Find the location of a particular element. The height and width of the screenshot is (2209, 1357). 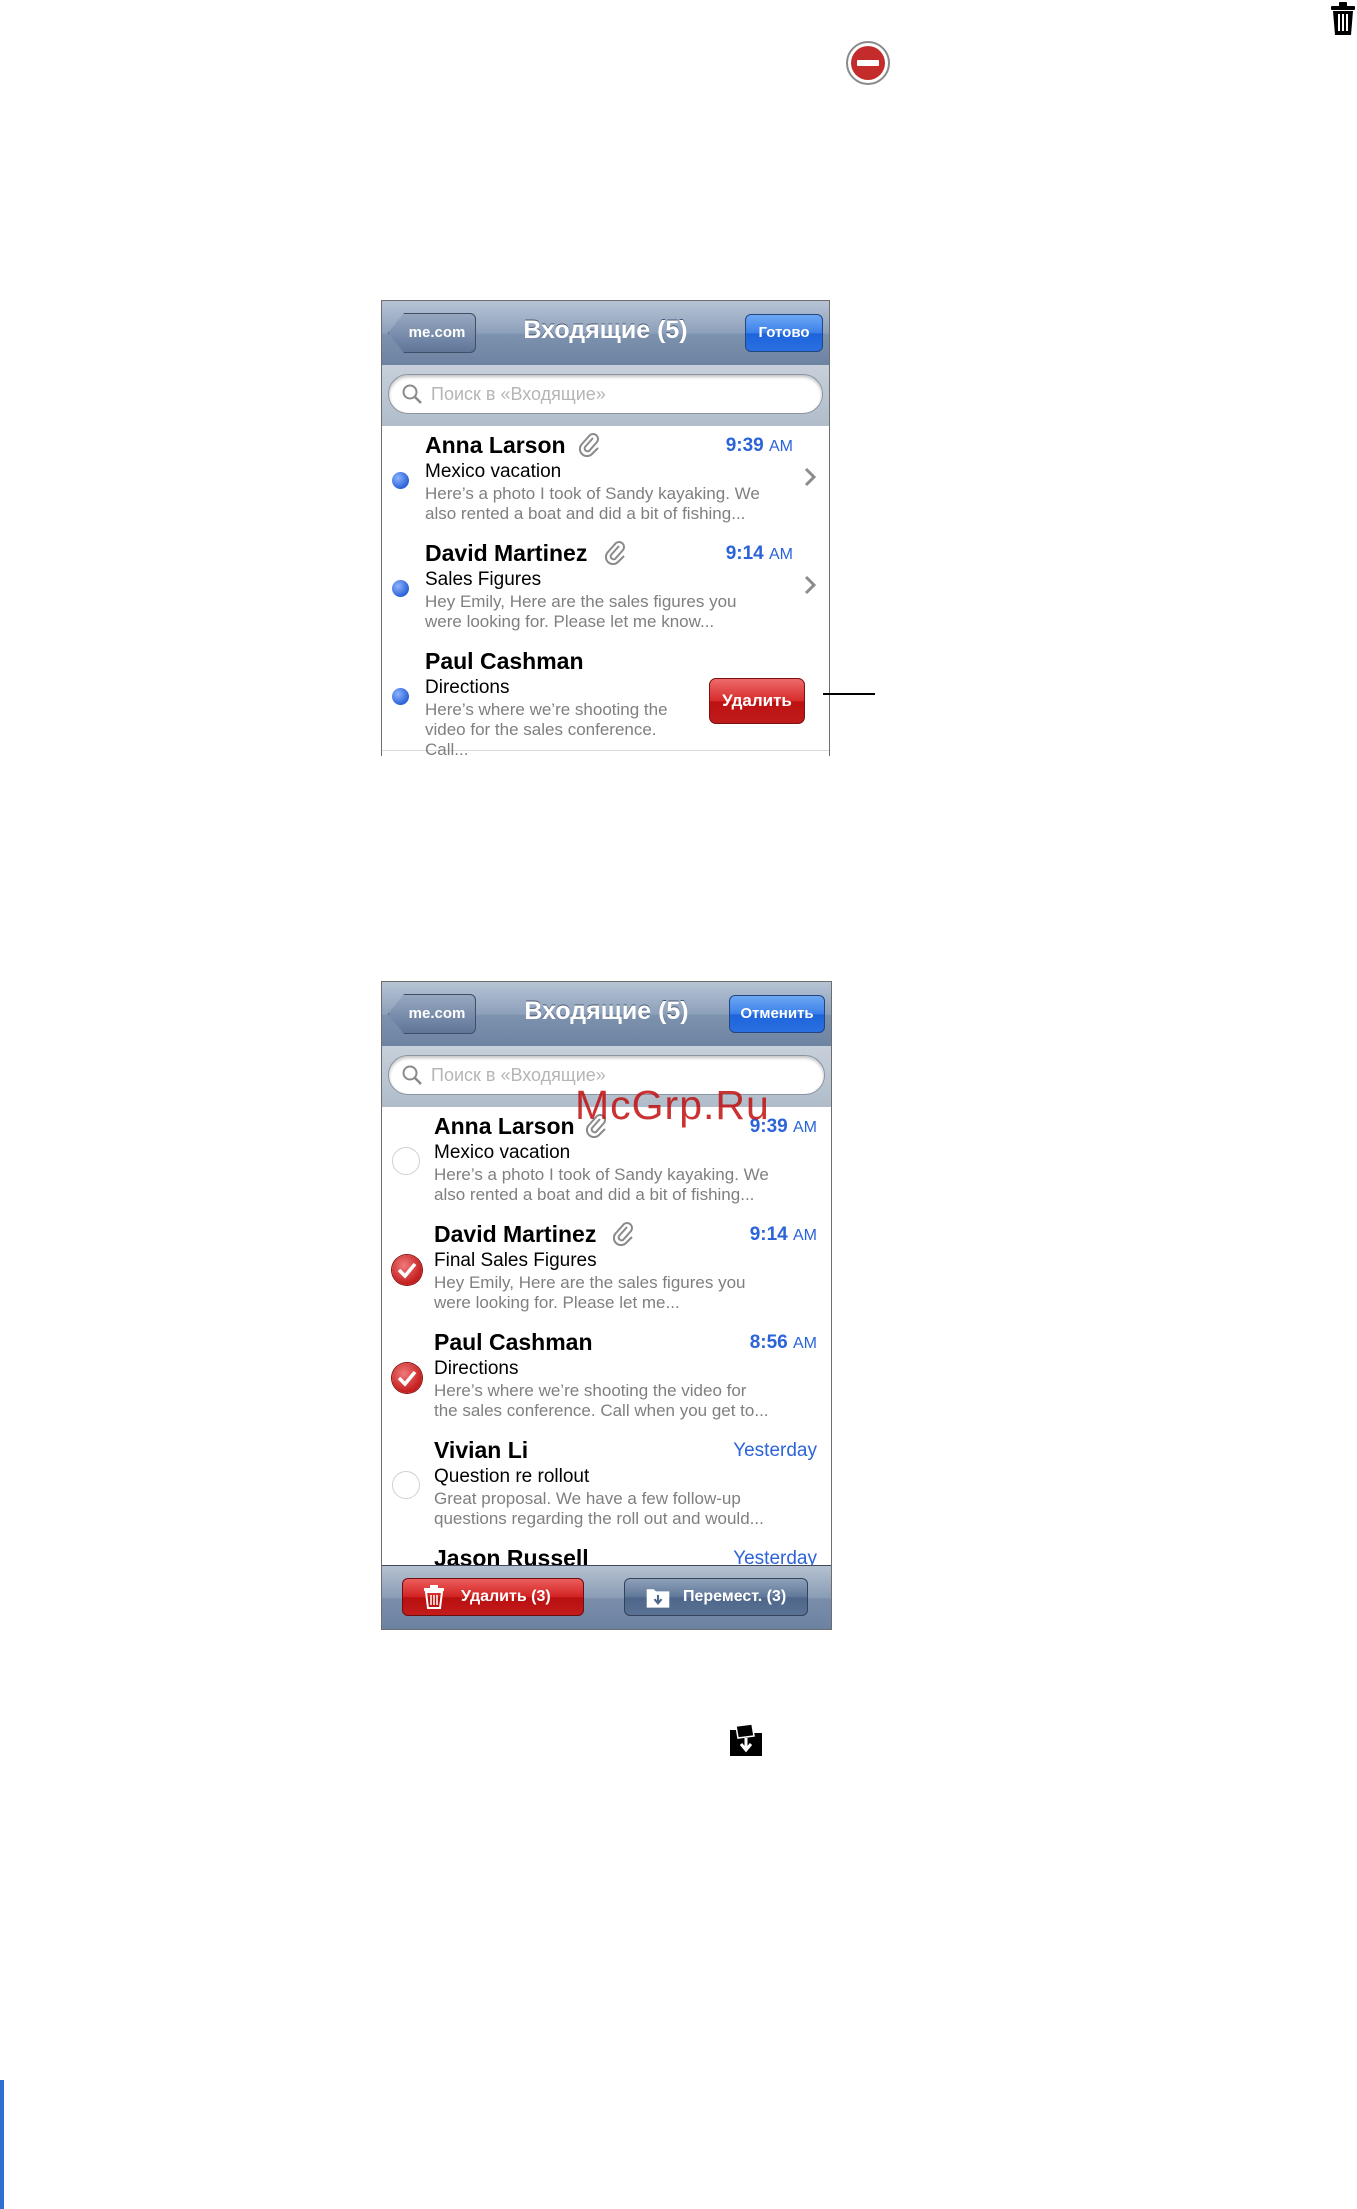

navigation-bar: me.com Входящие (5) Готово is located at coordinates (605, 333).